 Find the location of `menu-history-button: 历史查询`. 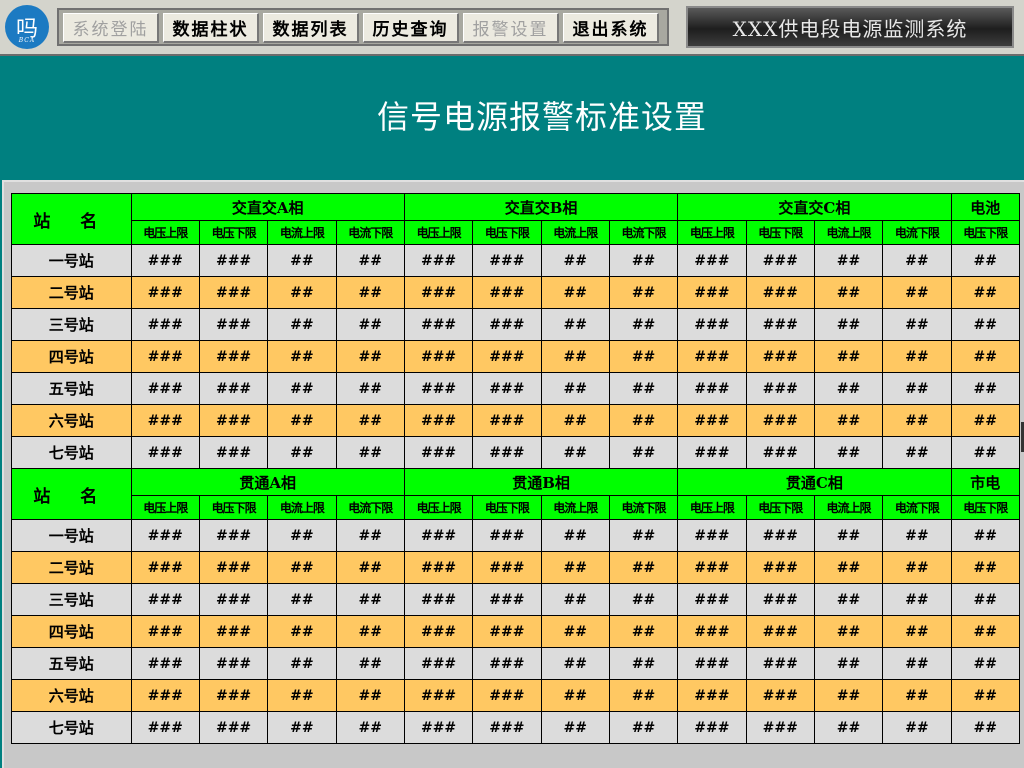

menu-history-button: 历史查询 is located at coordinates (411, 28).